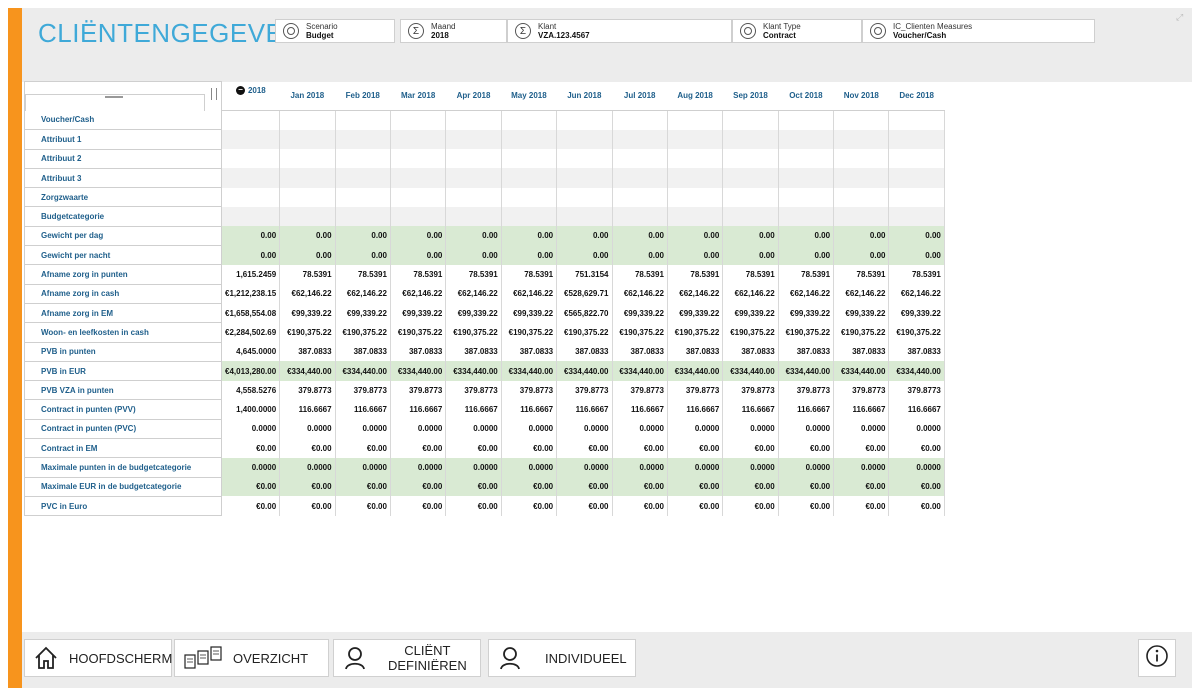 This screenshot has width=1200, height=695. I want to click on individueel-button: INDIVIDUEEL, so click(562, 658).